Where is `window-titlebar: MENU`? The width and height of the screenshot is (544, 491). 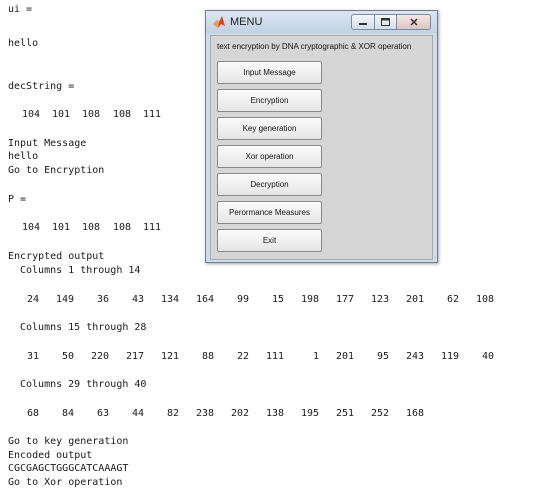 window-titlebar: MENU is located at coordinates (321, 22).